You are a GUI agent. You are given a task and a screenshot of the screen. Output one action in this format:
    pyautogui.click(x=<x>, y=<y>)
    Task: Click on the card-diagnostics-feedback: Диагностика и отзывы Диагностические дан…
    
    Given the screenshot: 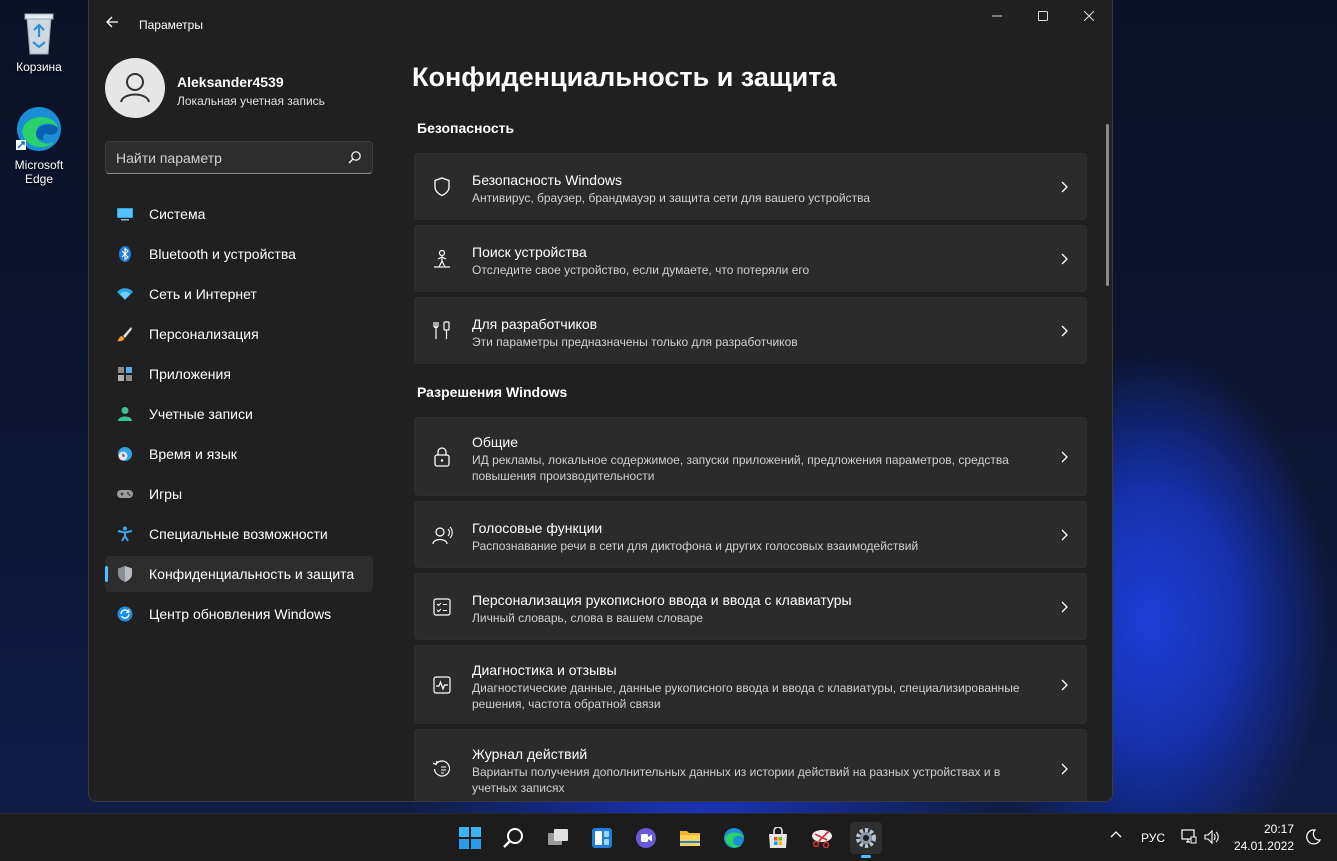 What is the action you would take?
    pyautogui.click(x=750, y=684)
    